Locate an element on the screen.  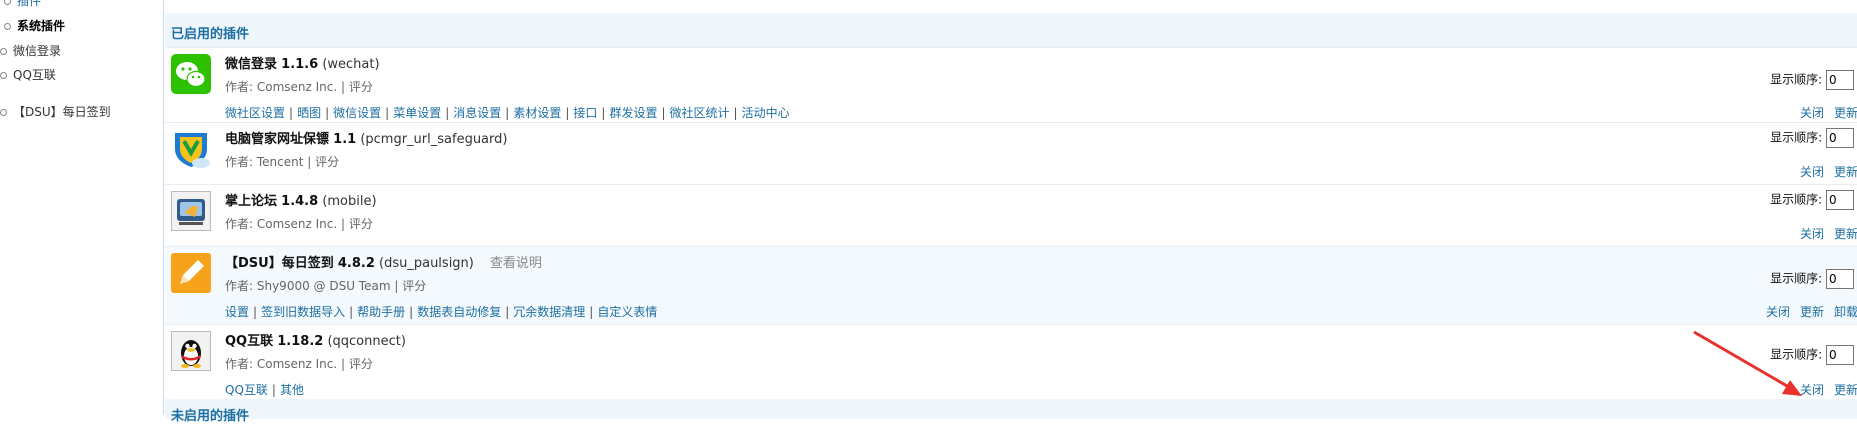
sidebar-item-wechat-login: 微信登录 is located at coordinates (30, 51).